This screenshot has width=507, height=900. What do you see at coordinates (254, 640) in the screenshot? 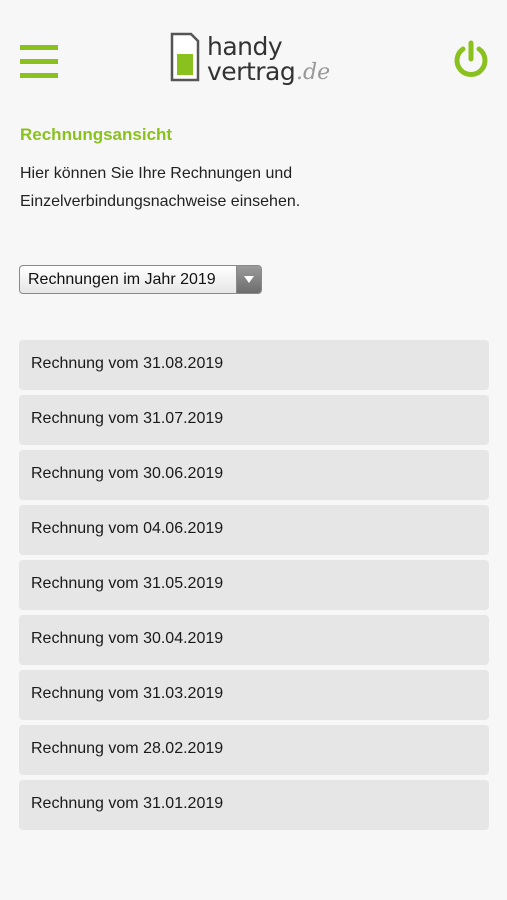
I see `invoice-row: Rechnung vom 30.04.2019` at bounding box center [254, 640].